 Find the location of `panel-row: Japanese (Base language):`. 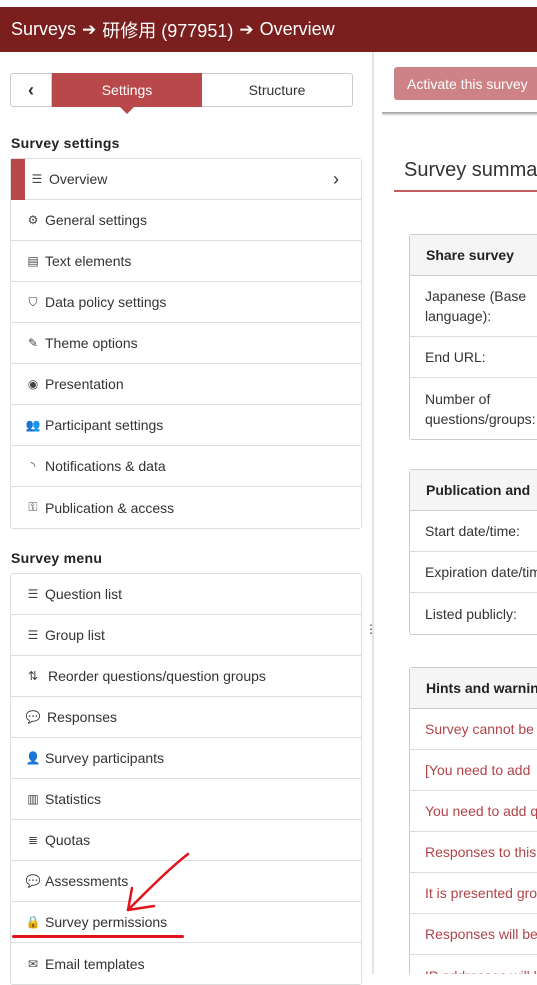

panel-row: Japanese (Base language): is located at coordinates (473, 306).